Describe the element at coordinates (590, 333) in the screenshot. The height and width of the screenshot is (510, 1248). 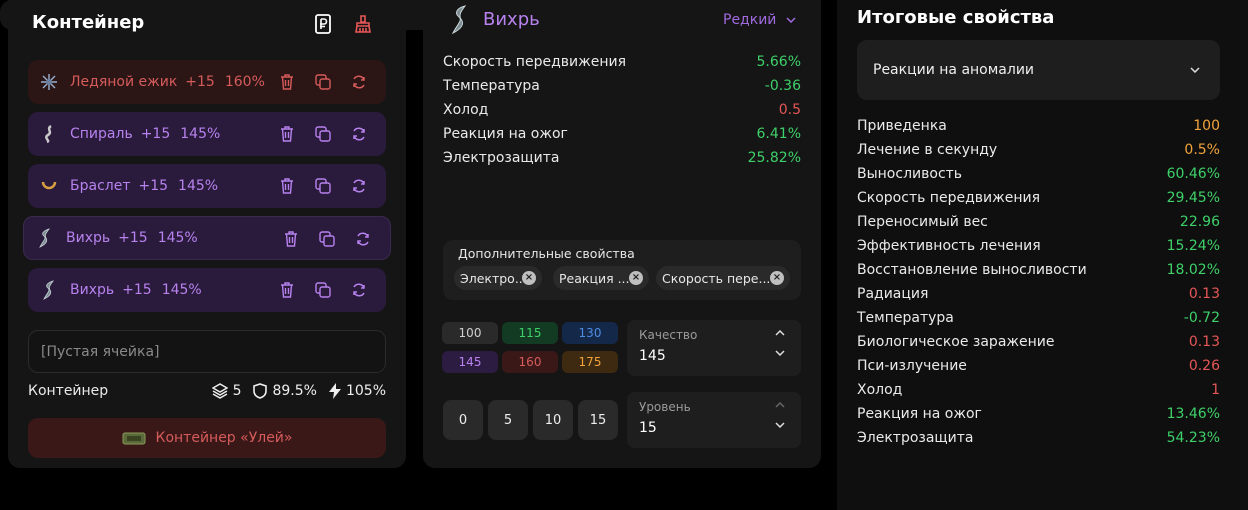
I see `quality-preset-button: 130` at that location.